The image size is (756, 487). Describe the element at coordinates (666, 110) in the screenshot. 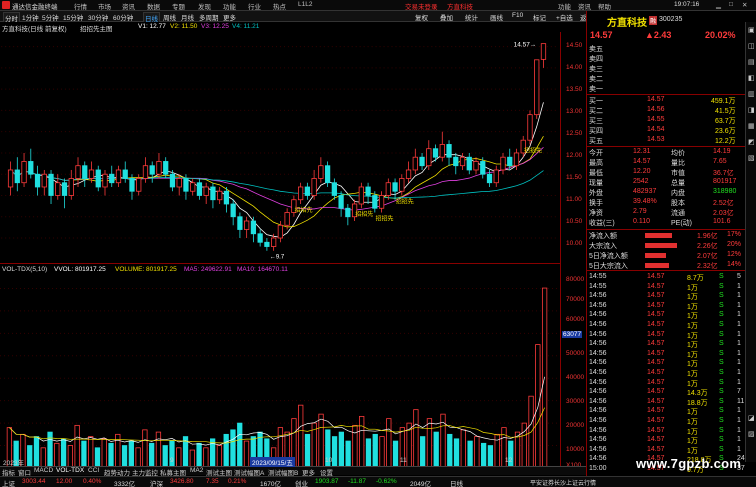

I see `bid-row: 买二 14.56 41.5万` at that location.